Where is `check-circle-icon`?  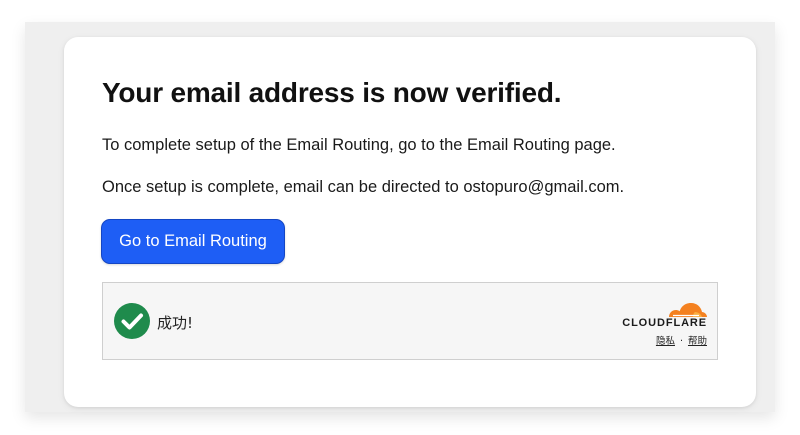 check-circle-icon is located at coordinates (132, 321).